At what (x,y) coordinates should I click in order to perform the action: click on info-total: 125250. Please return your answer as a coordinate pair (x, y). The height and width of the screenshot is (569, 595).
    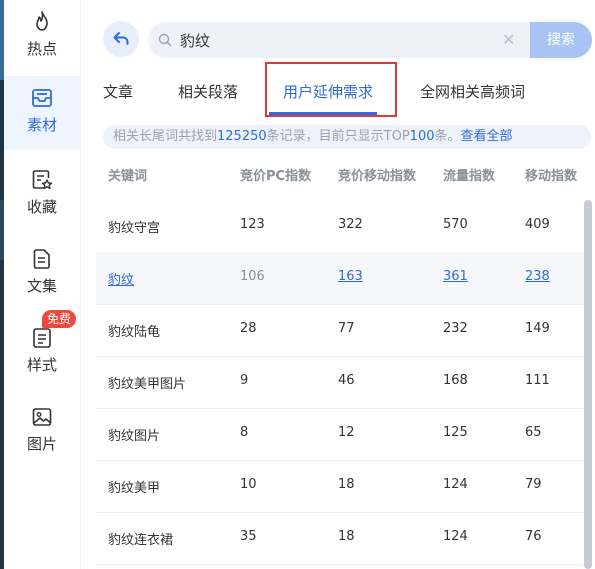
    Looking at the image, I should click on (242, 136).